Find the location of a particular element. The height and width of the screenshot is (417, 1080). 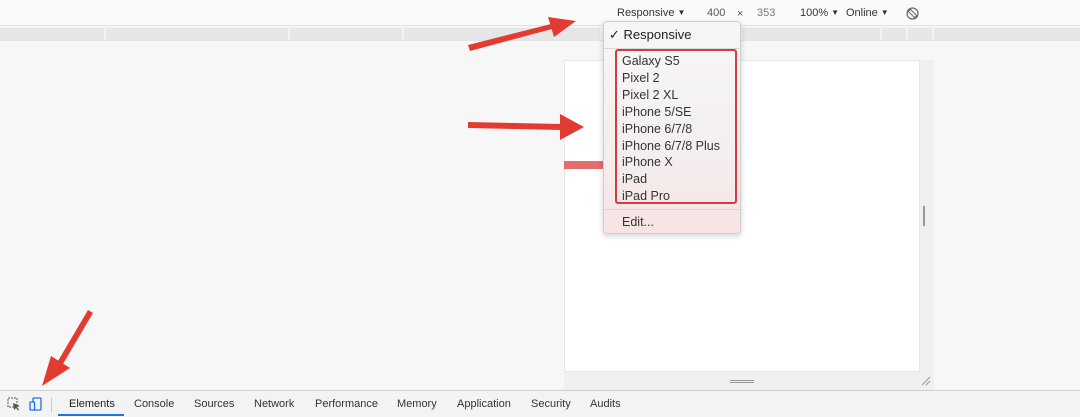

tab-security: Security is located at coordinates (551, 404).